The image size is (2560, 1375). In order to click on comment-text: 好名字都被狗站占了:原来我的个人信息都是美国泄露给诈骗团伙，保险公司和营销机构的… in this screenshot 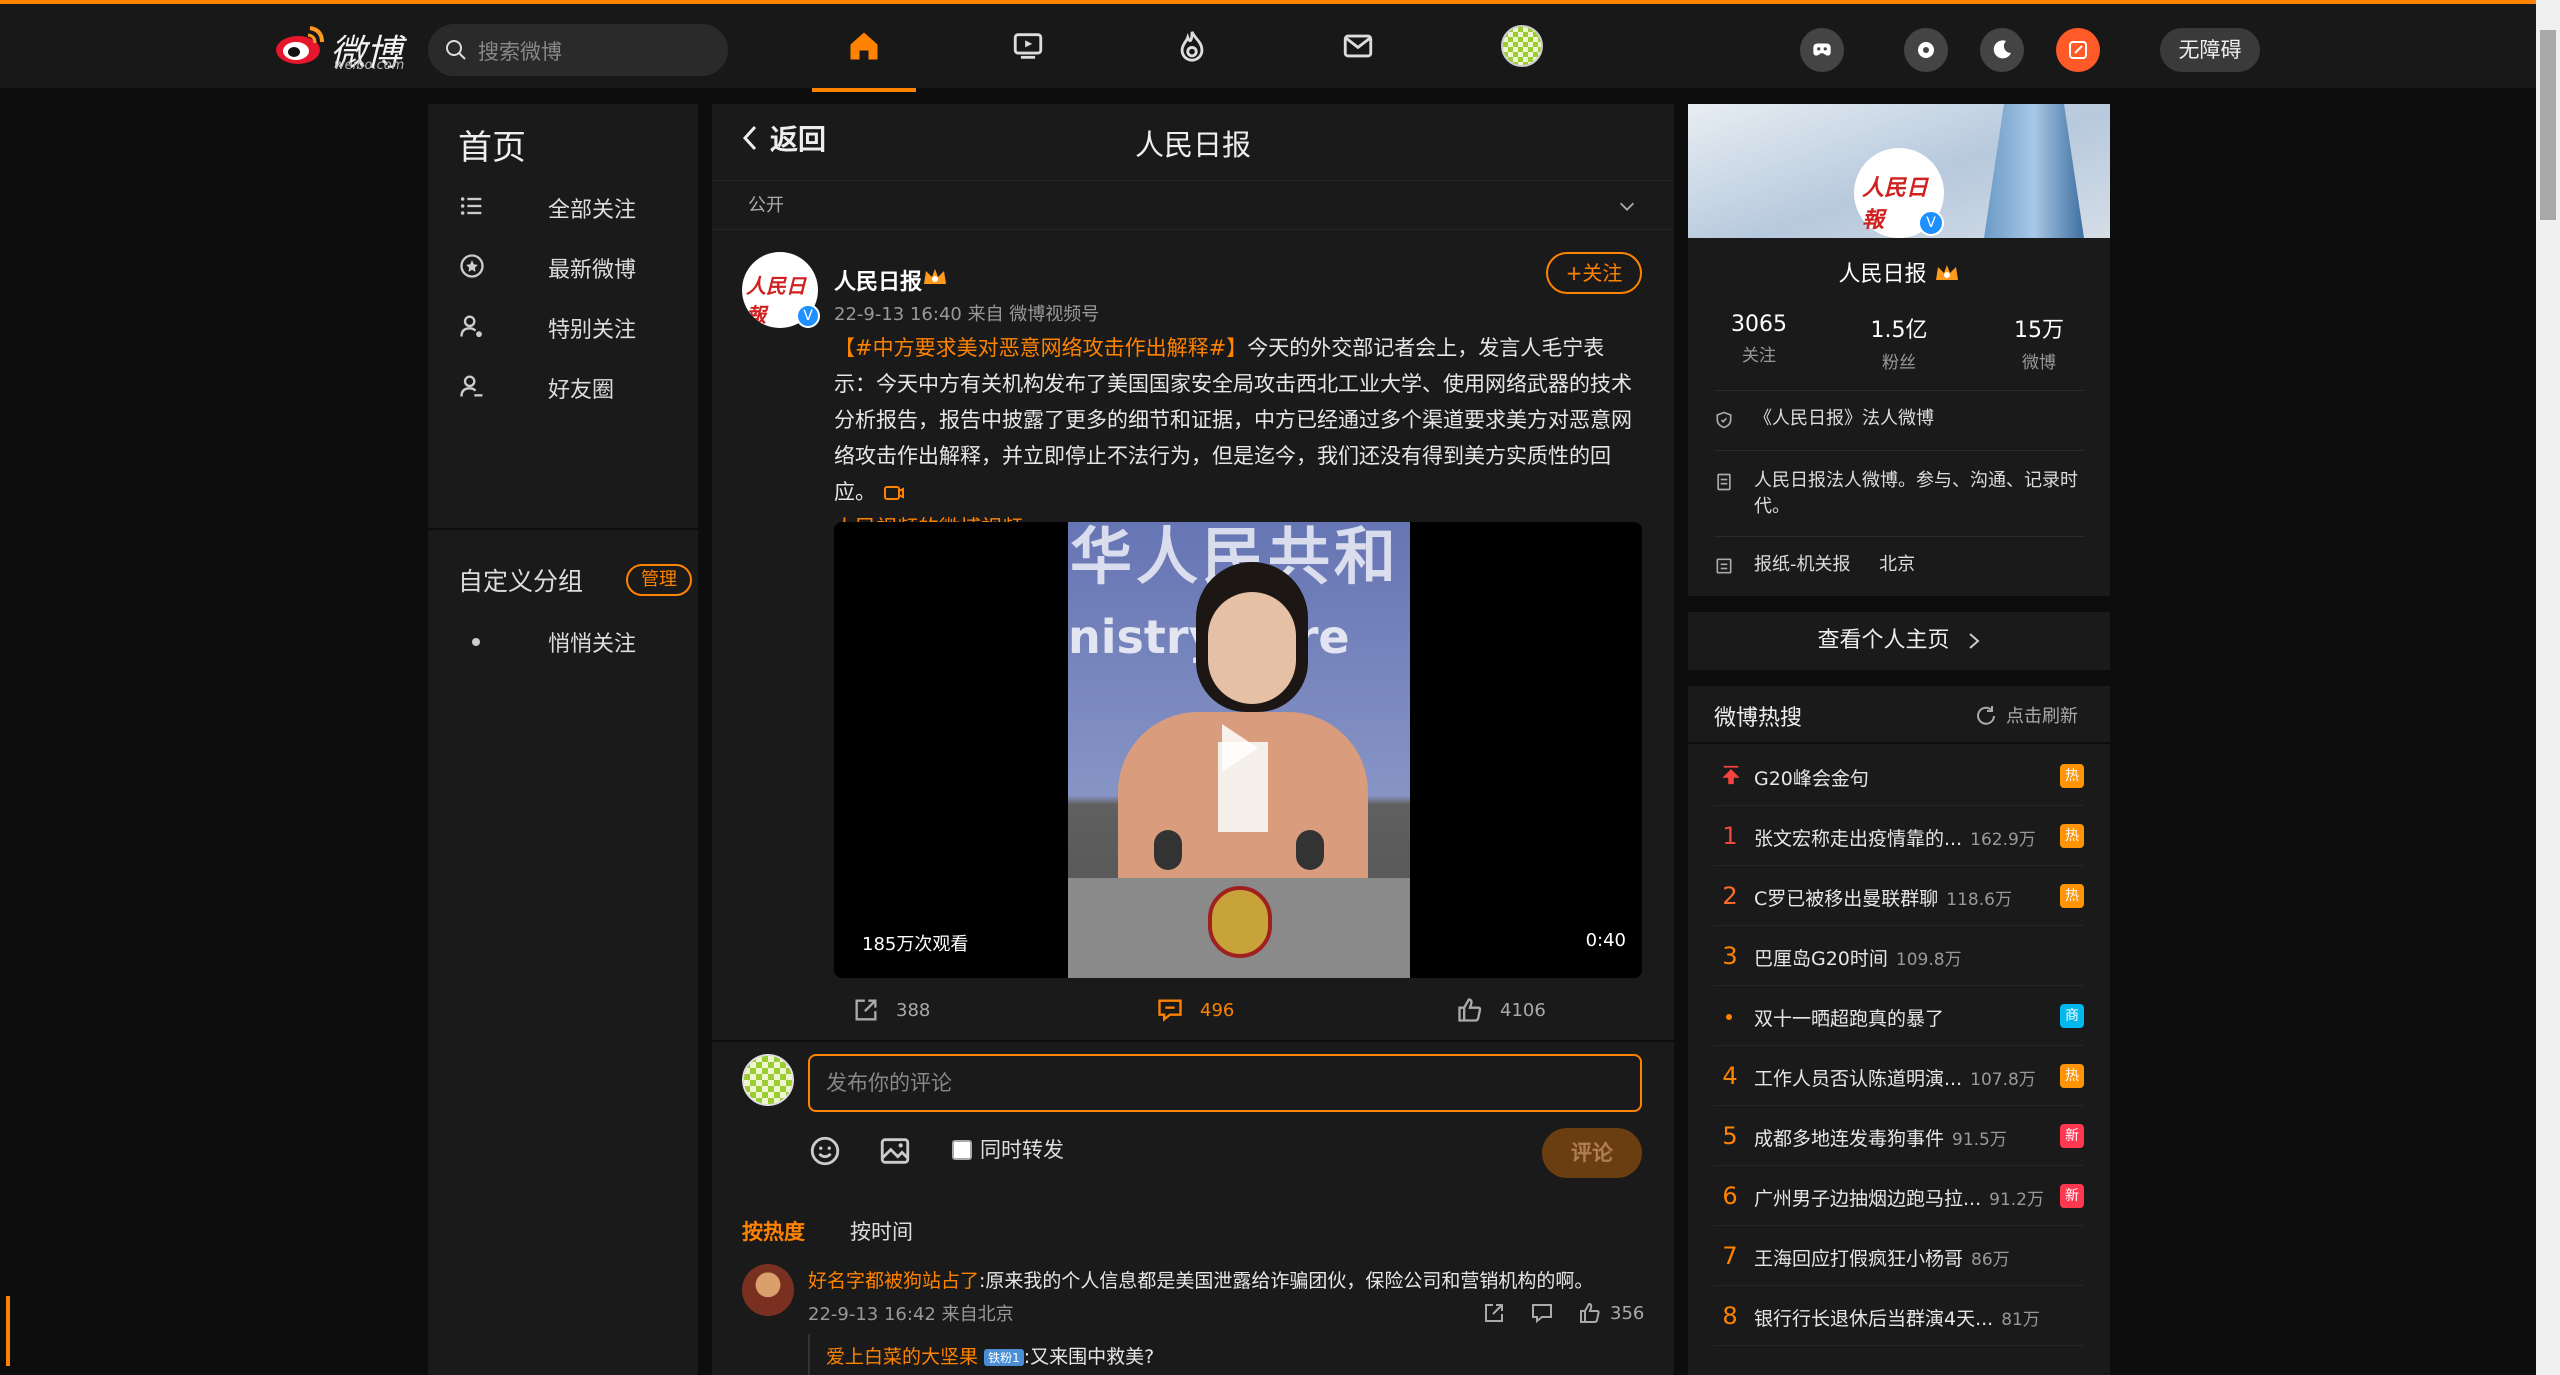, I will do `click(1200, 1279)`.